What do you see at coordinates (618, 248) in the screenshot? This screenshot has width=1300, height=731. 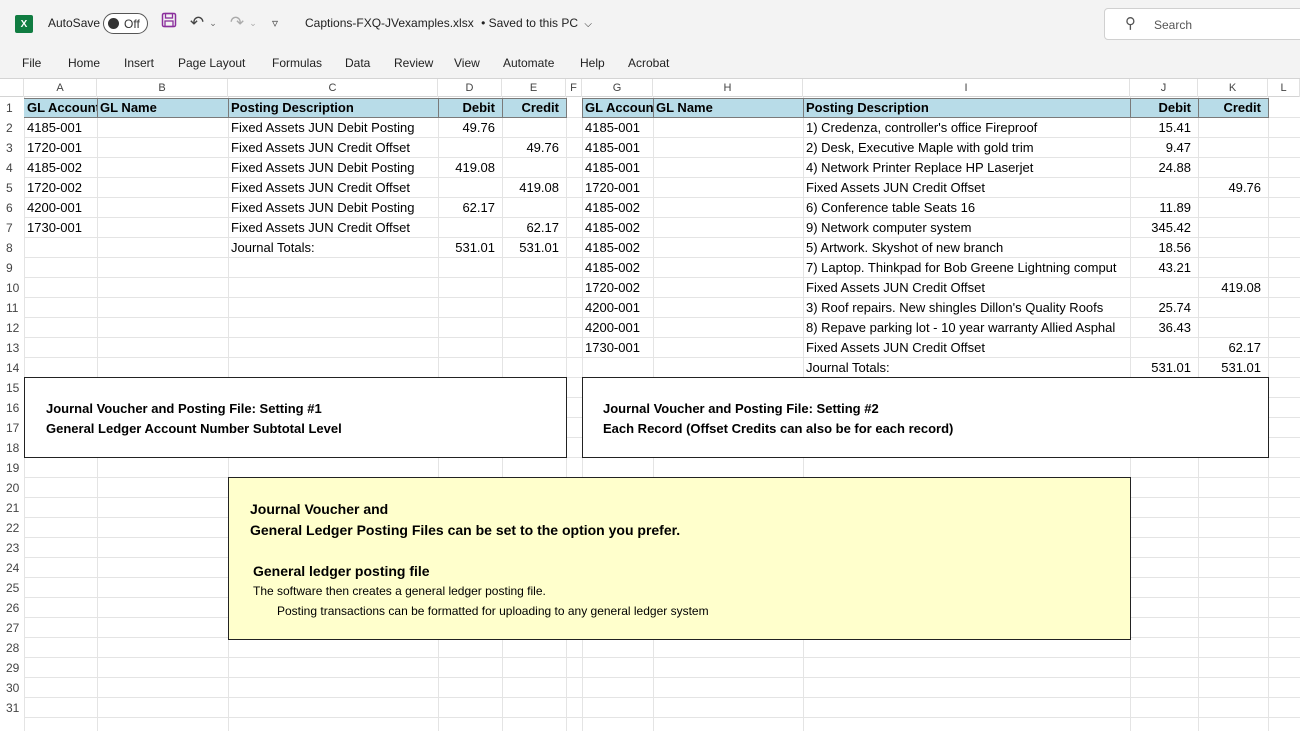 I see `table2-cell-gl-account: 4185-002` at bounding box center [618, 248].